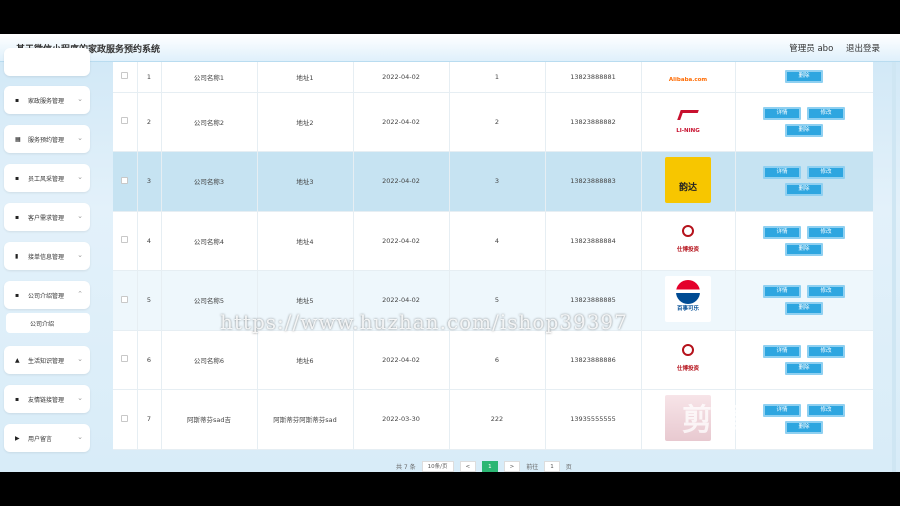 The height and width of the screenshot is (506, 900). What do you see at coordinates (468, 466) in the screenshot?
I see `prev-page-button: <` at bounding box center [468, 466].